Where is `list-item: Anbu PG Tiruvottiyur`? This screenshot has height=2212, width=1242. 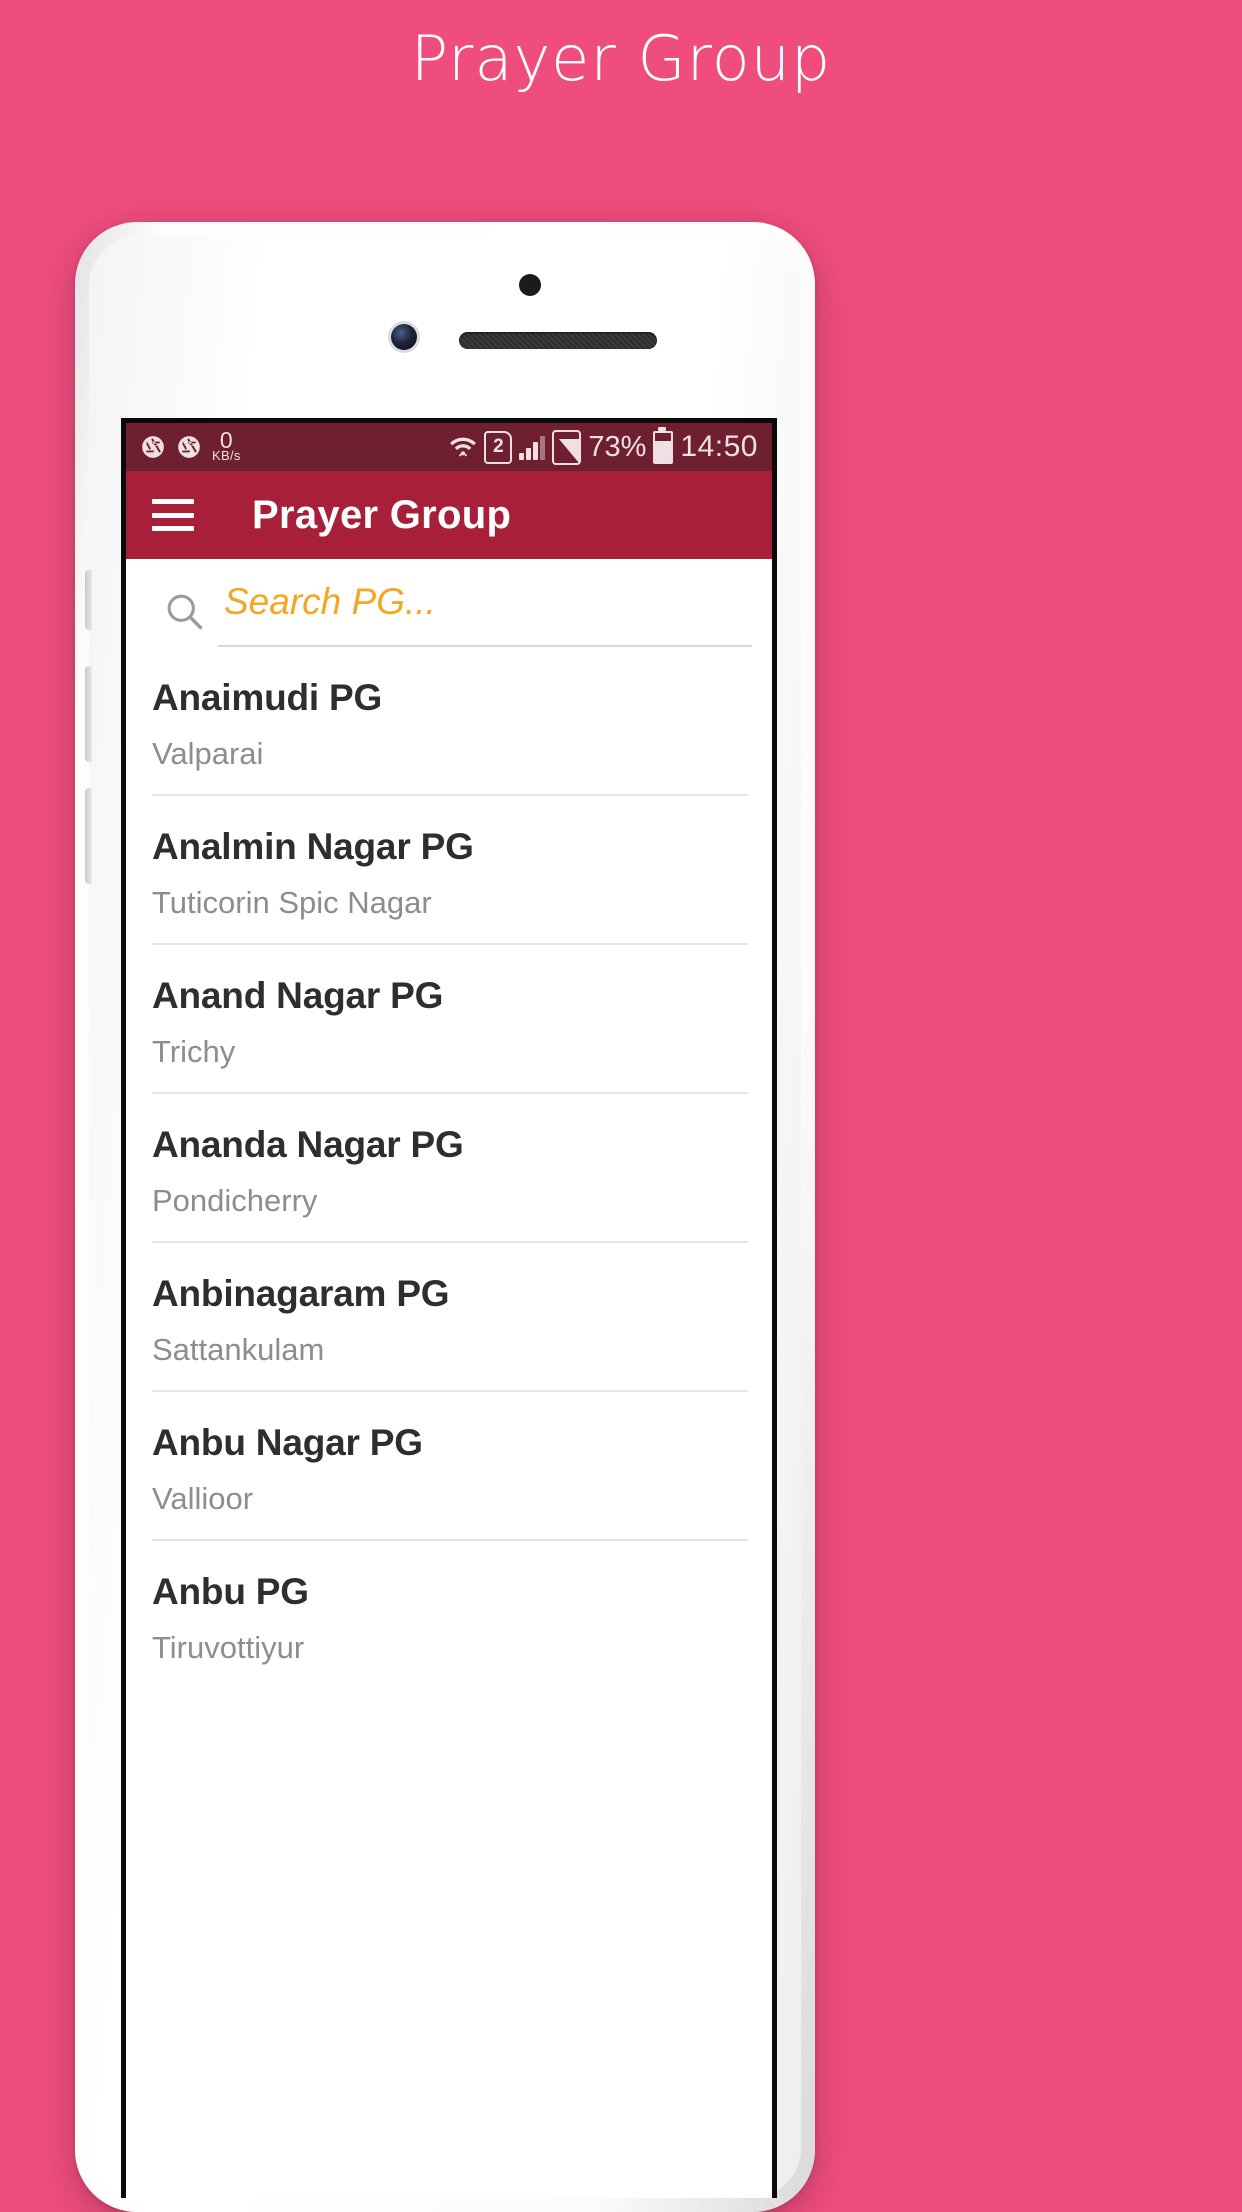
list-item: Anbu PG Tiruvottiyur is located at coordinates (449, 1614).